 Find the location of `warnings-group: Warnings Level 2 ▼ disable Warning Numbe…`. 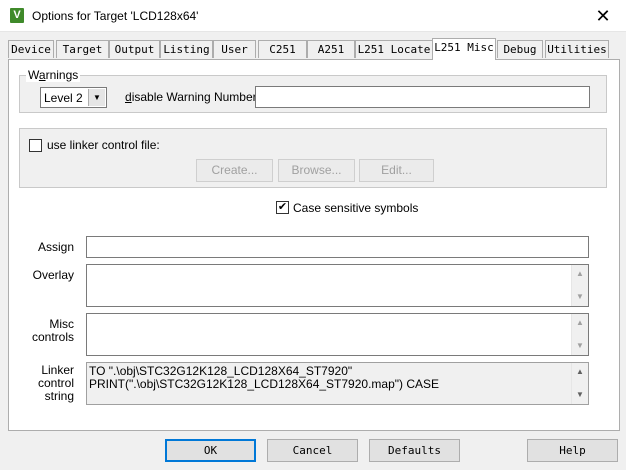

warnings-group: Warnings Level 2 ▼ disable Warning Numbe… is located at coordinates (313, 90).